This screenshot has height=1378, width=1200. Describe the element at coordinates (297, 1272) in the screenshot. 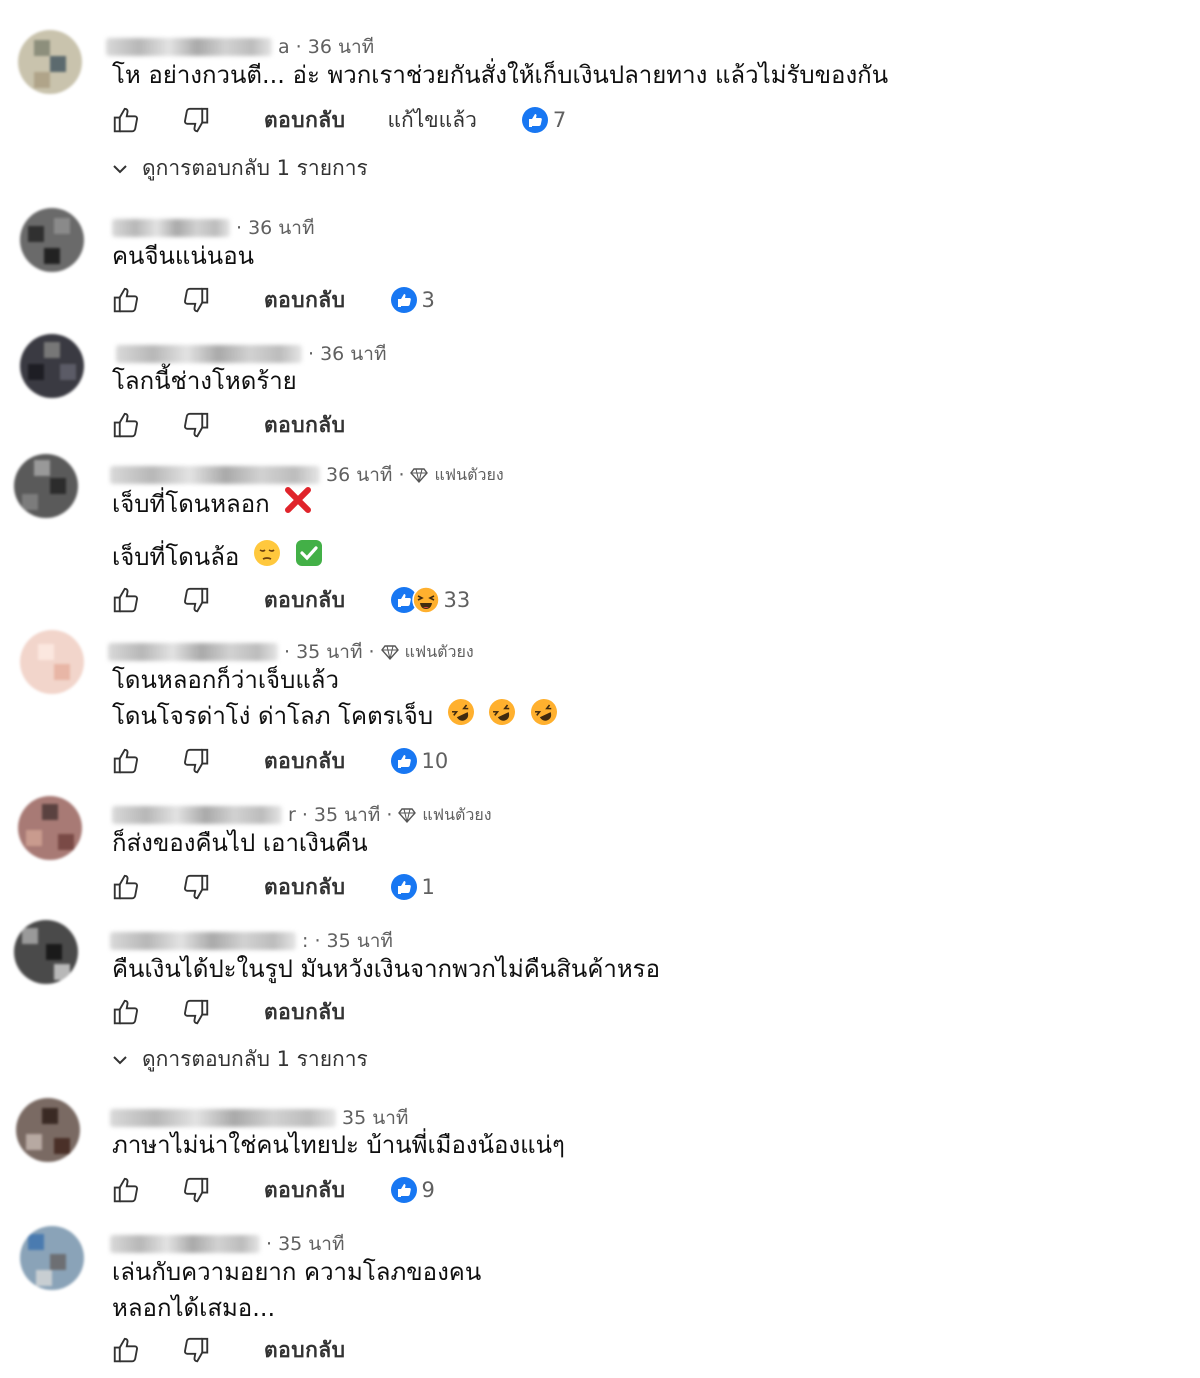

I see `comment-line: เล่นกับความอยาก ความโลภของคน` at that location.